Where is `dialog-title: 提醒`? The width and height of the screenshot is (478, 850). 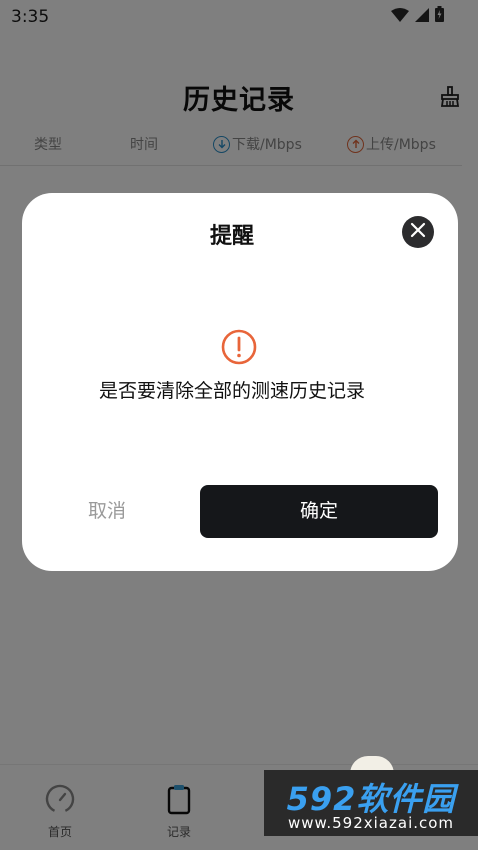 dialog-title: 提醒 is located at coordinates (231, 236).